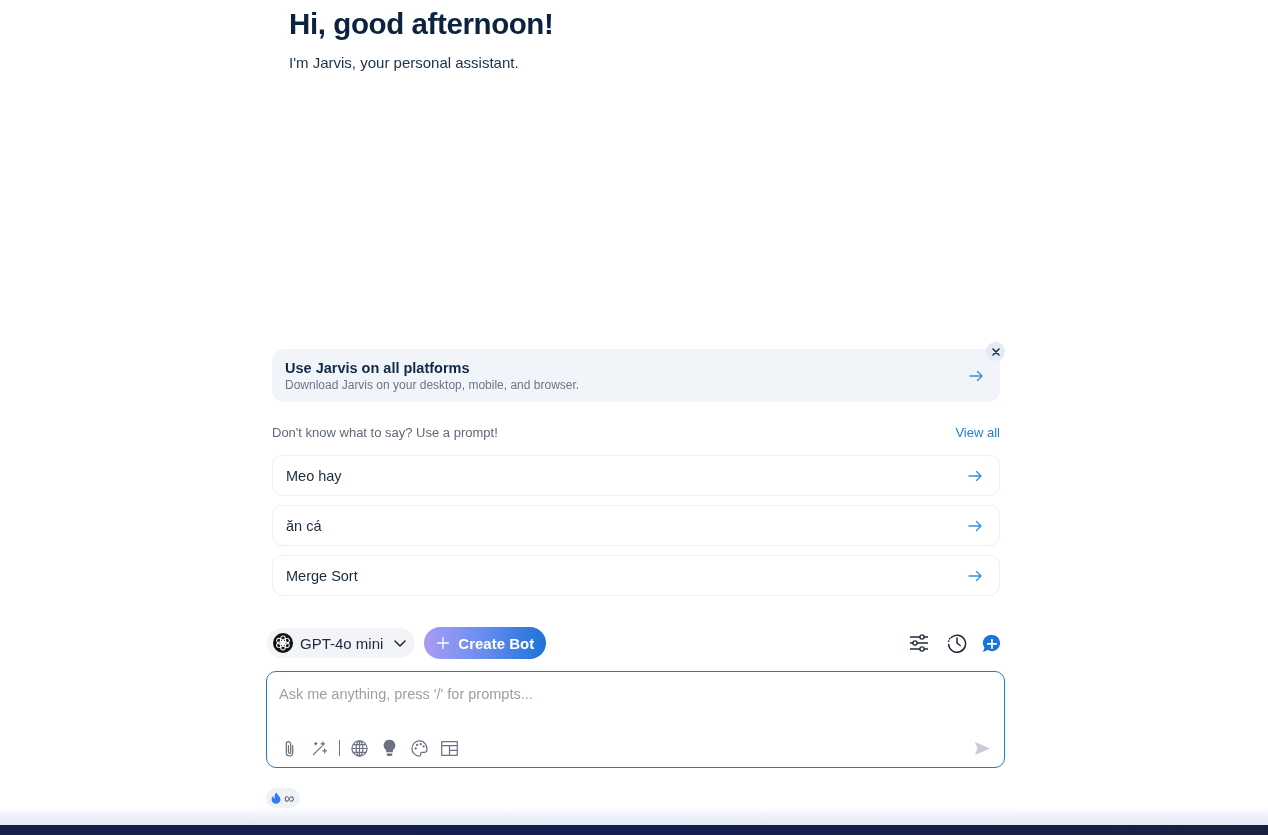  What do you see at coordinates (276, 798) in the screenshot?
I see `flame-icon` at bounding box center [276, 798].